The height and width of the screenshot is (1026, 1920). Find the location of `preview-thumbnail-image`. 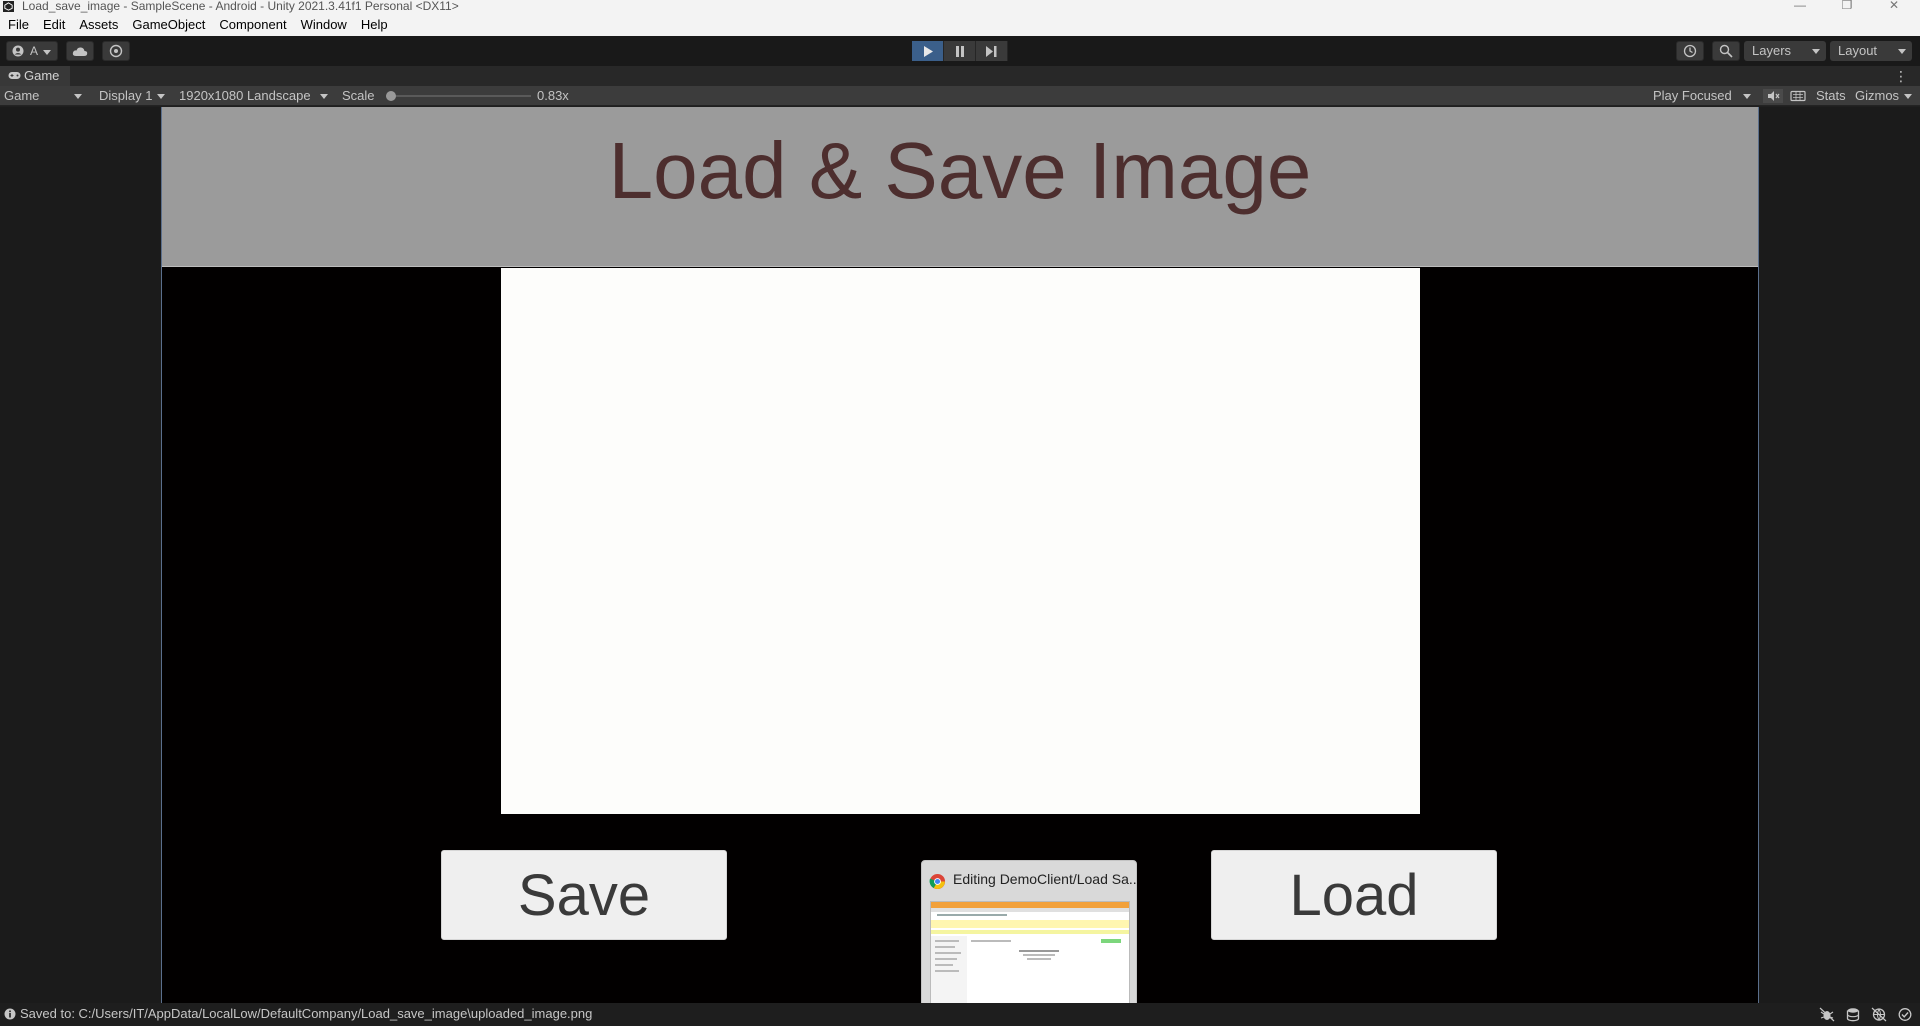

preview-thumbnail-image is located at coordinates (1030, 956).